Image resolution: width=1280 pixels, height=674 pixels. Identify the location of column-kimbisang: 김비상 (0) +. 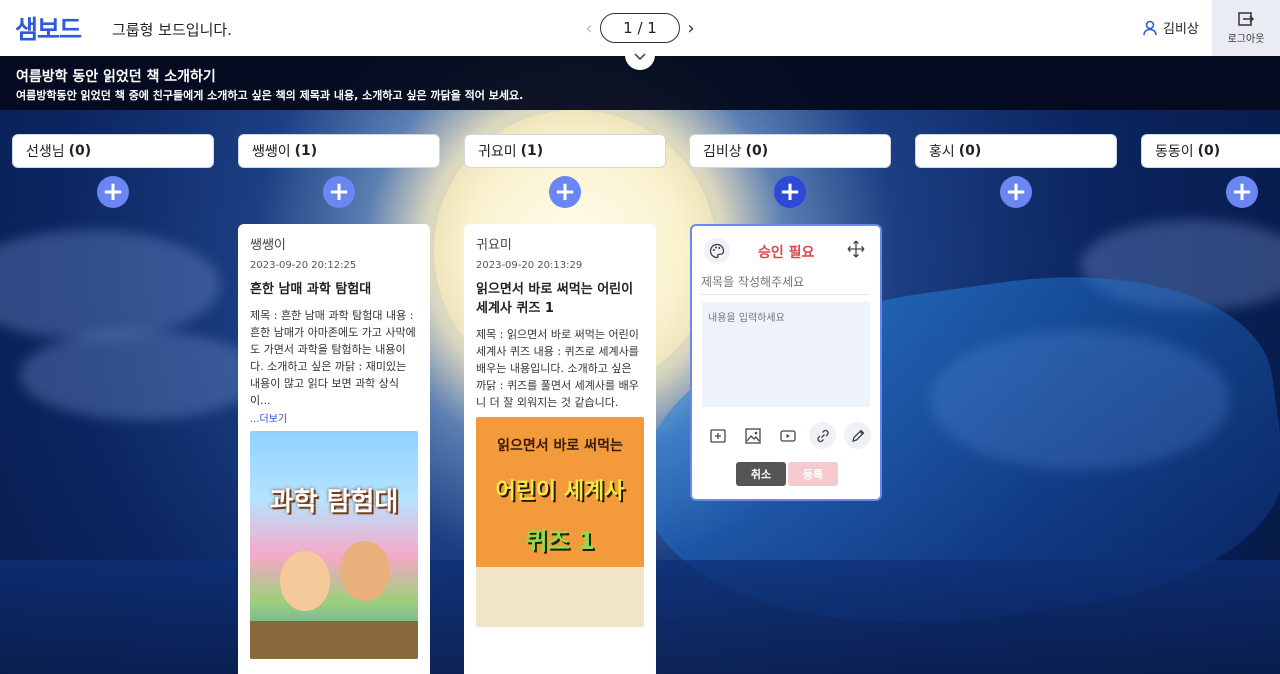
(790, 171).